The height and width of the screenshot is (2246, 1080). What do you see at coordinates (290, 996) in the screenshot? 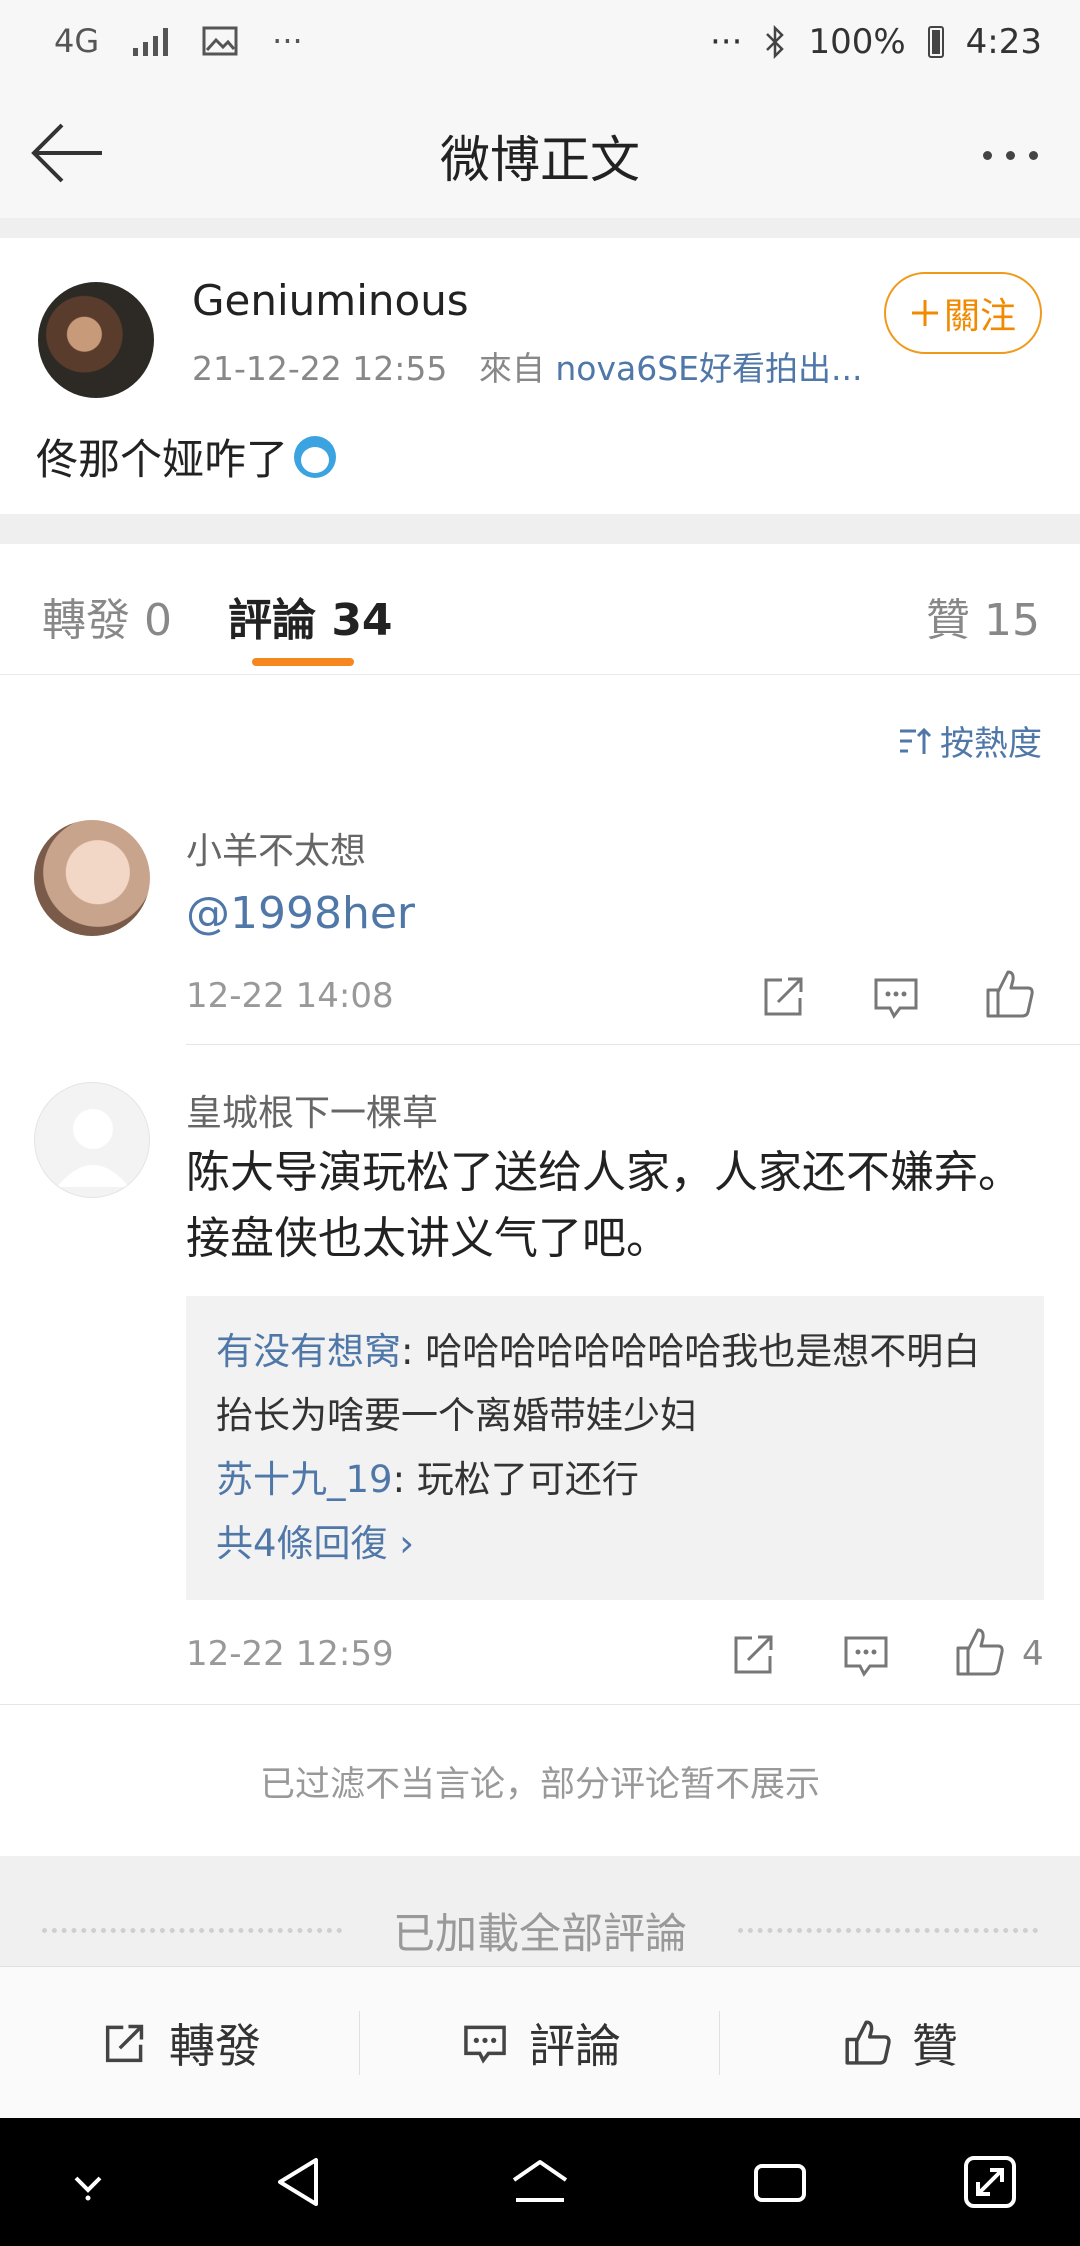
I see `comment-time: 12-22 14:08` at bounding box center [290, 996].